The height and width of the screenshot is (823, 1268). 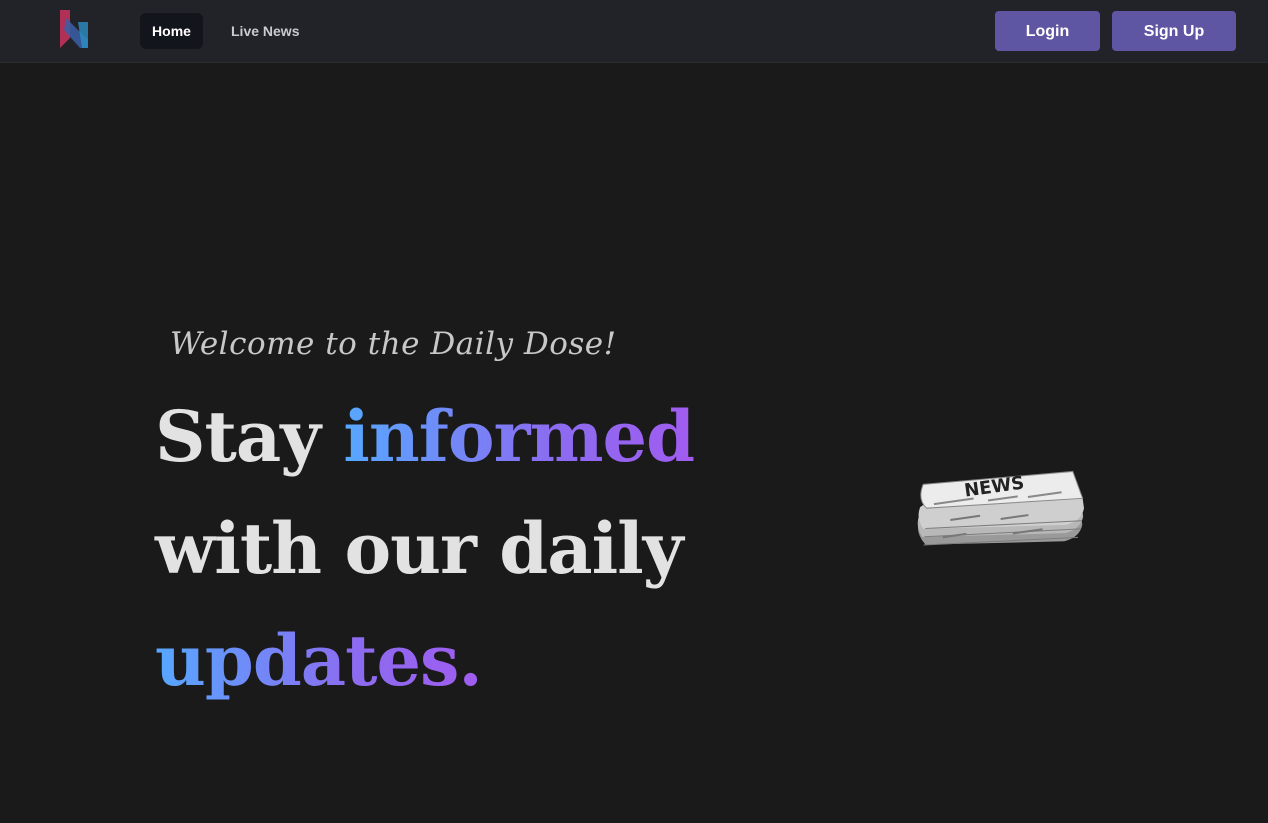 I want to click on login-button: Login, so click(x=1047, y=31).